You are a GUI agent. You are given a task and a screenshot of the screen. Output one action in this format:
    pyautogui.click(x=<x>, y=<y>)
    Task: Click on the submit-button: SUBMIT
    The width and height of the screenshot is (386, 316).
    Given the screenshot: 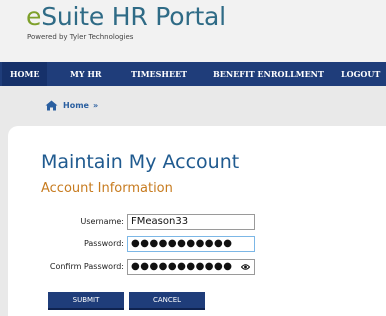 What is the action you would take?
    pyautogui.click(x=86, y=301)
    